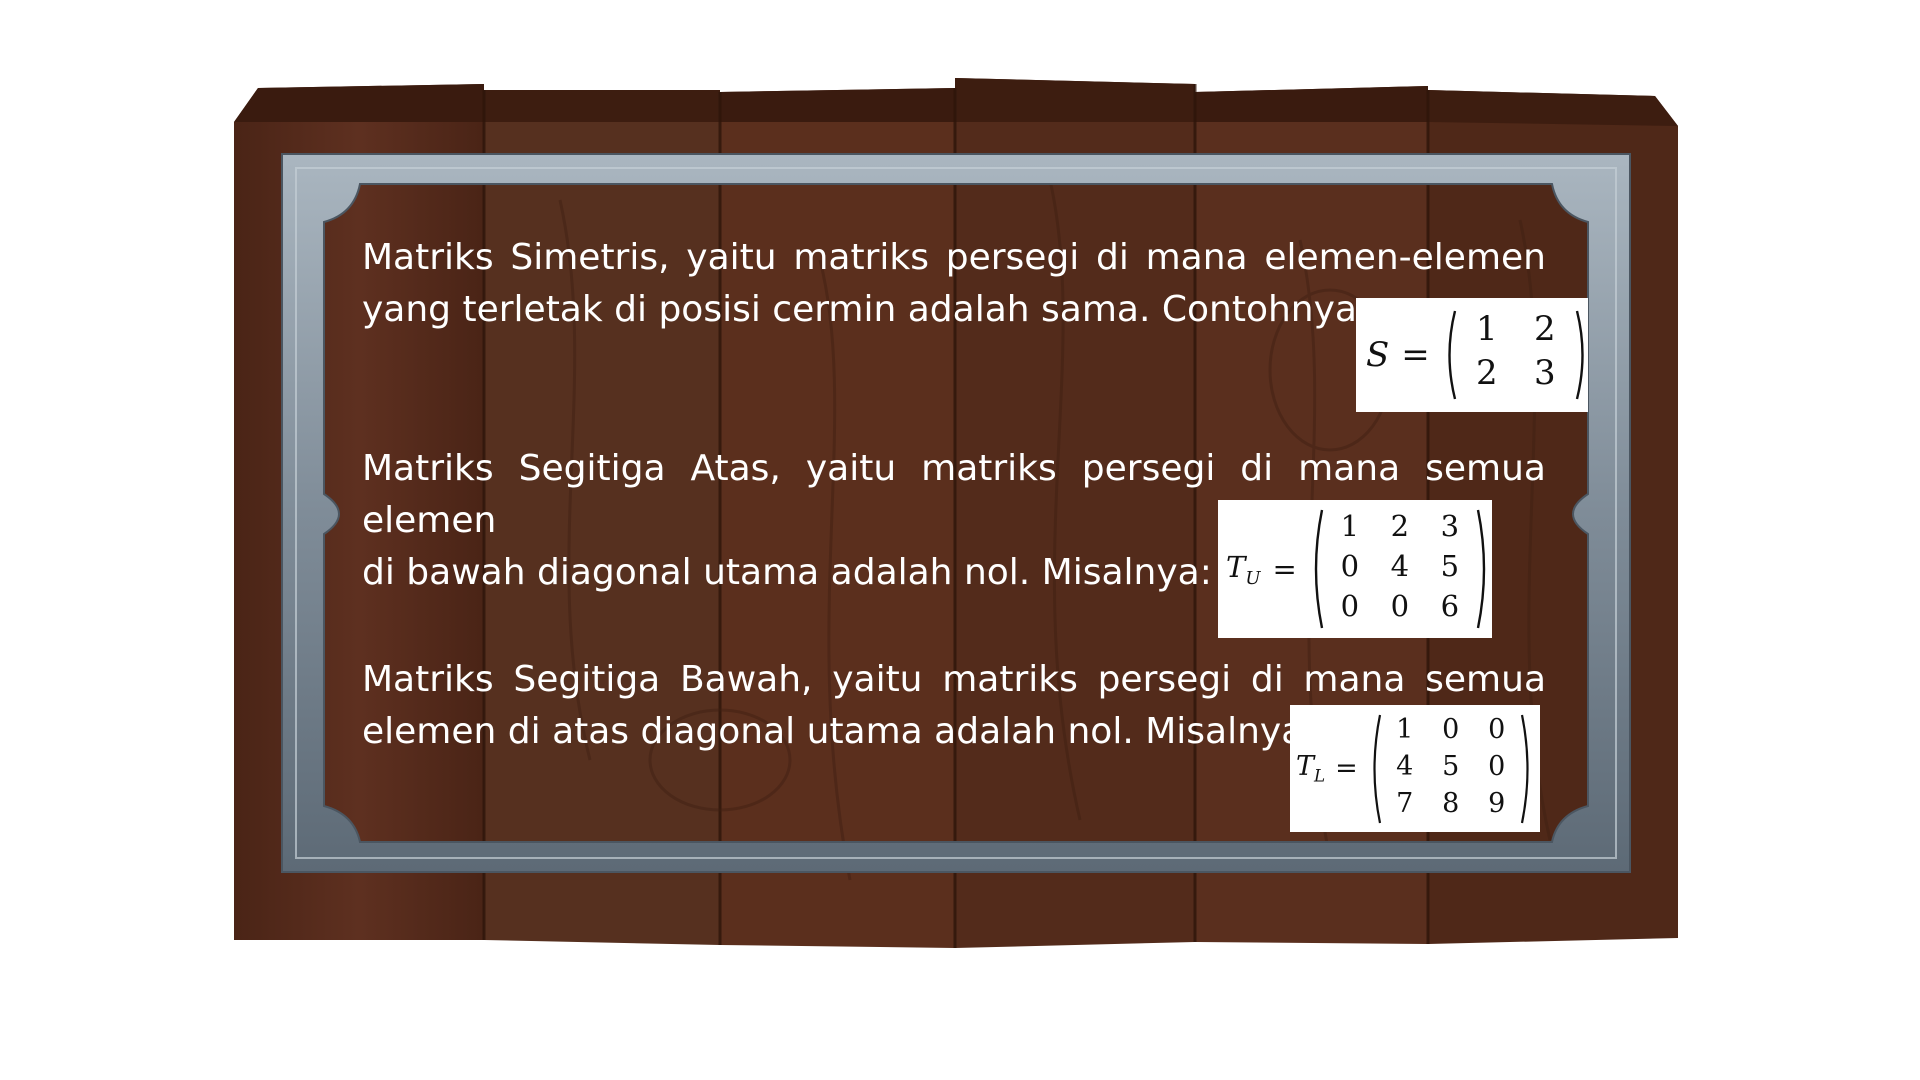 The height and width of the screenshot is (1080, 1920). Describe the element at coordinates (1243, 569) in the screenshot. I see `matrix-label: TU` at that location.